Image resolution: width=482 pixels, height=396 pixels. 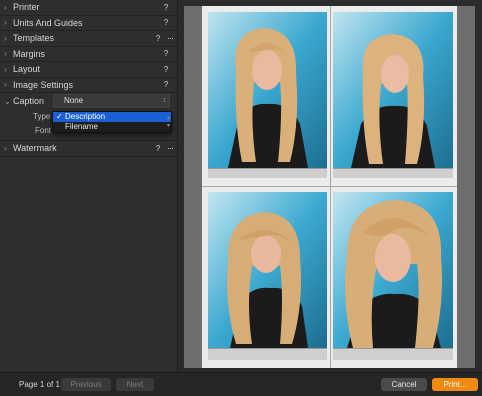 I want to click on section-label: Layout, so click(x=27, y=69).